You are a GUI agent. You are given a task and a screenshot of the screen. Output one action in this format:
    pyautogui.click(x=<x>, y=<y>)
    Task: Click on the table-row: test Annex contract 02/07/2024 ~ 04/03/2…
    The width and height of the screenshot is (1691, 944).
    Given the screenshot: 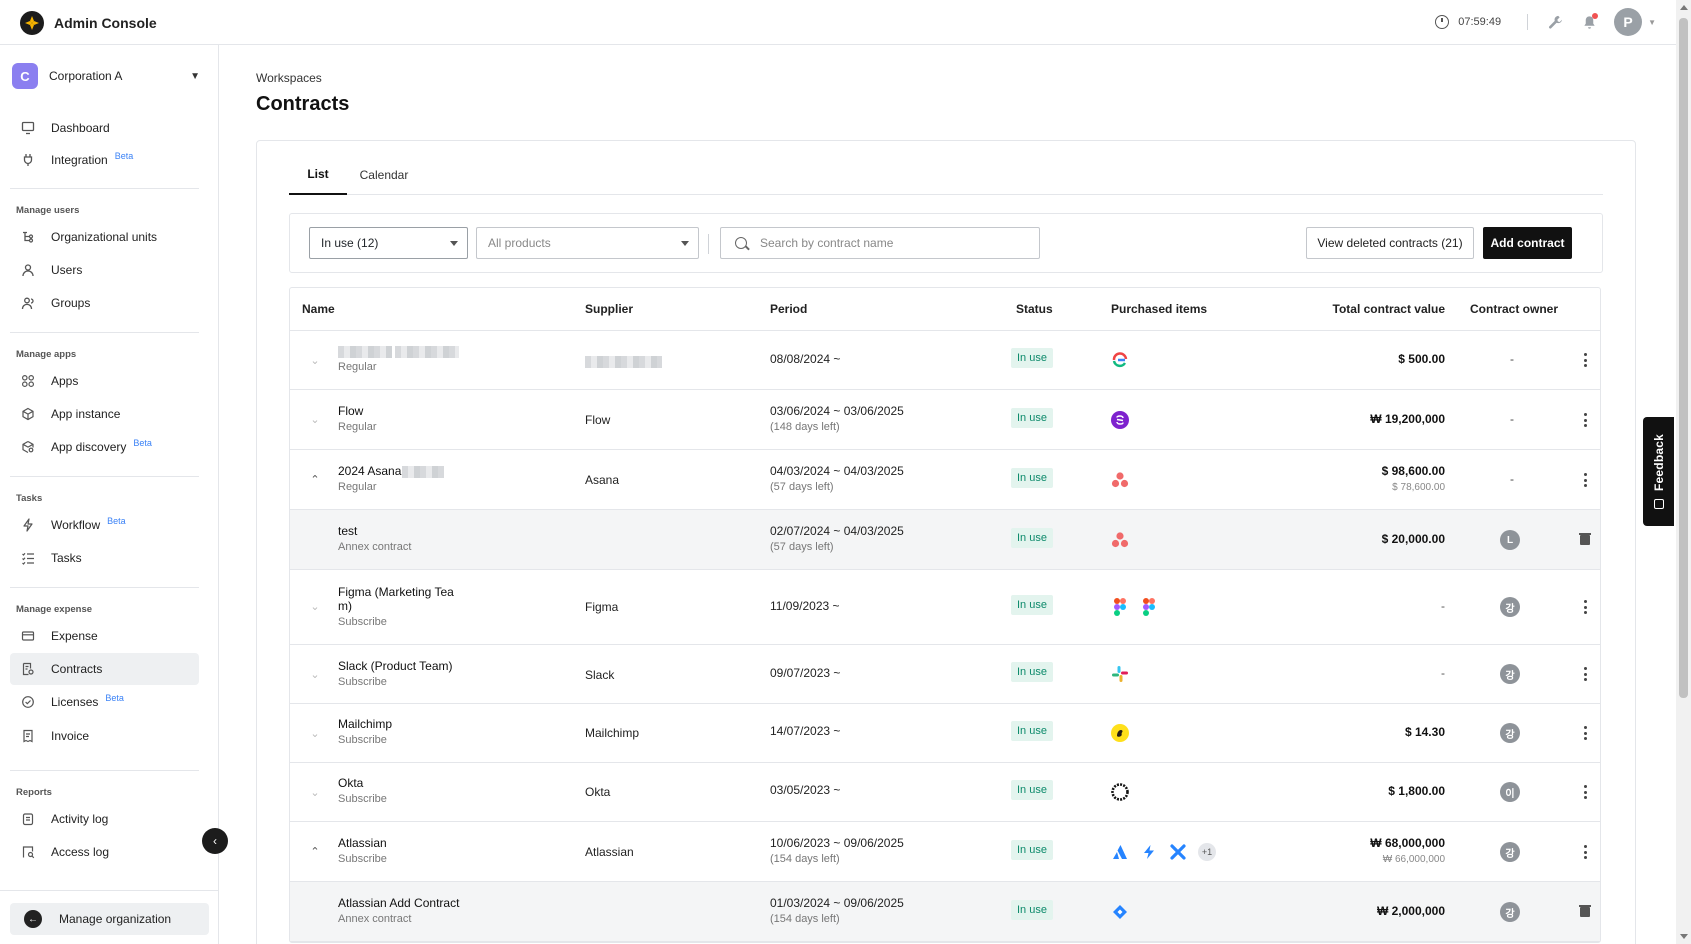 What is the action you would take?
    pyautogui.click(x=945, y=540)
    